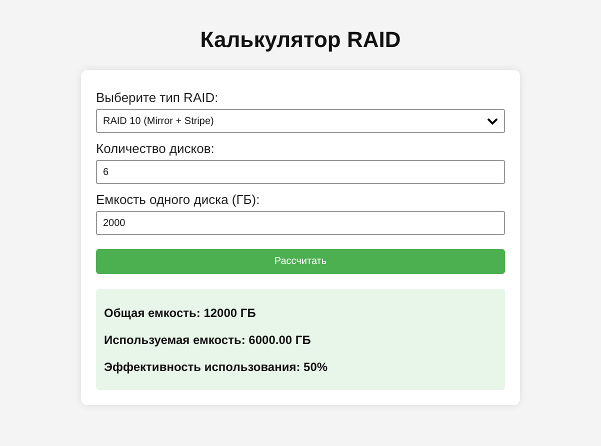 The width and height of the screenshot is (601, 446). What do you see at coordinates (216, 367) in the screenshot?
I see `result-text: Эффективность использования: 50%` at bounding box center [216, 367].